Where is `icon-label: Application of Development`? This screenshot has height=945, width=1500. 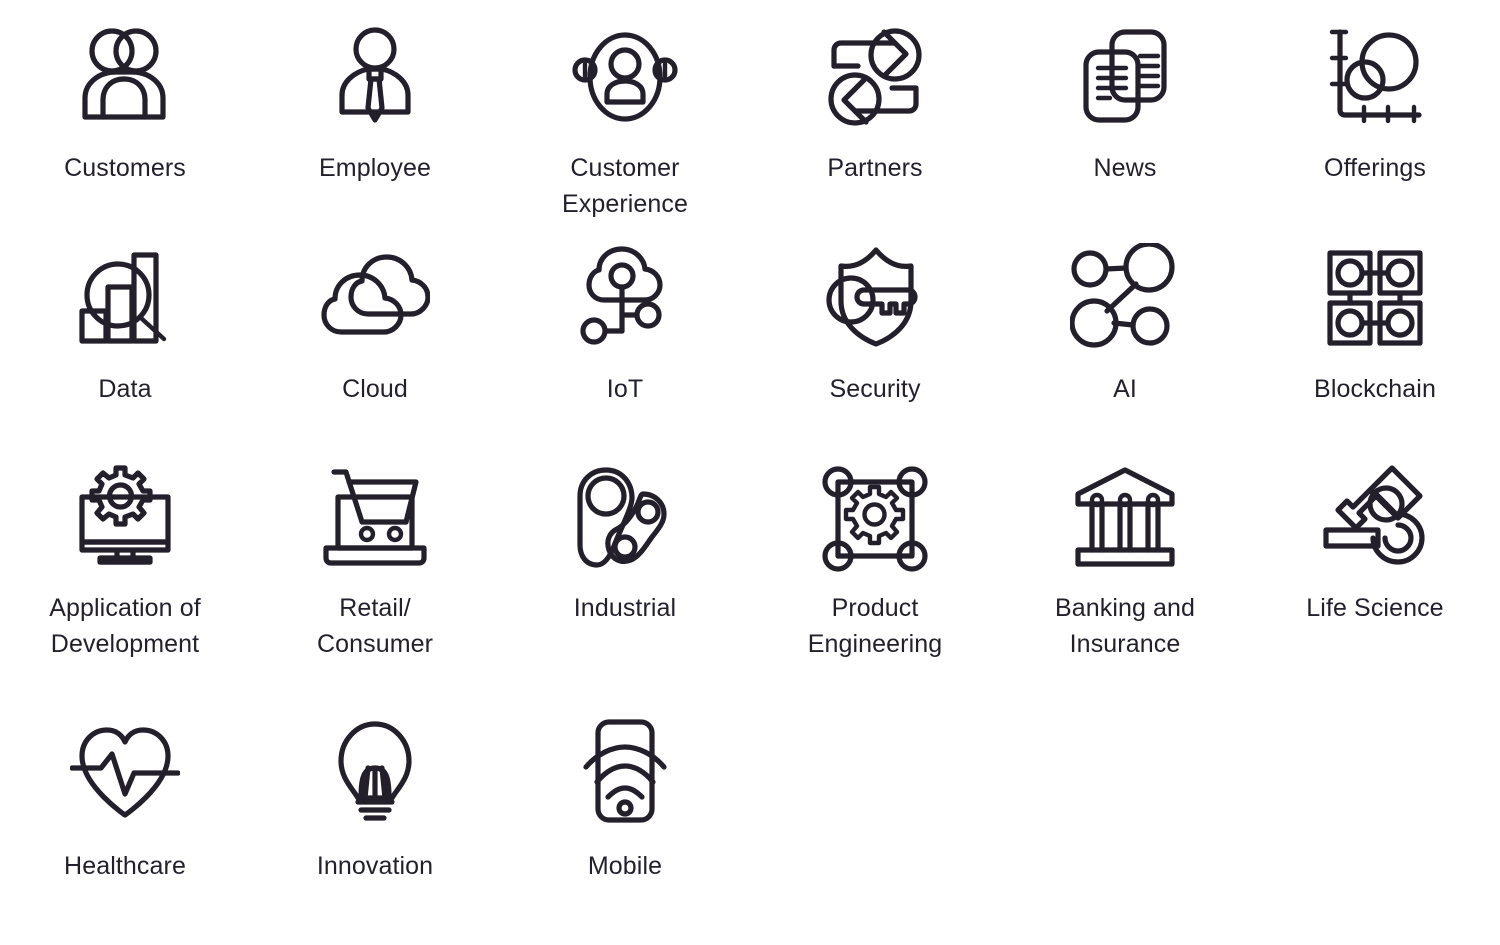
icon-label: Application of Development is located at coordinates (125, 626).